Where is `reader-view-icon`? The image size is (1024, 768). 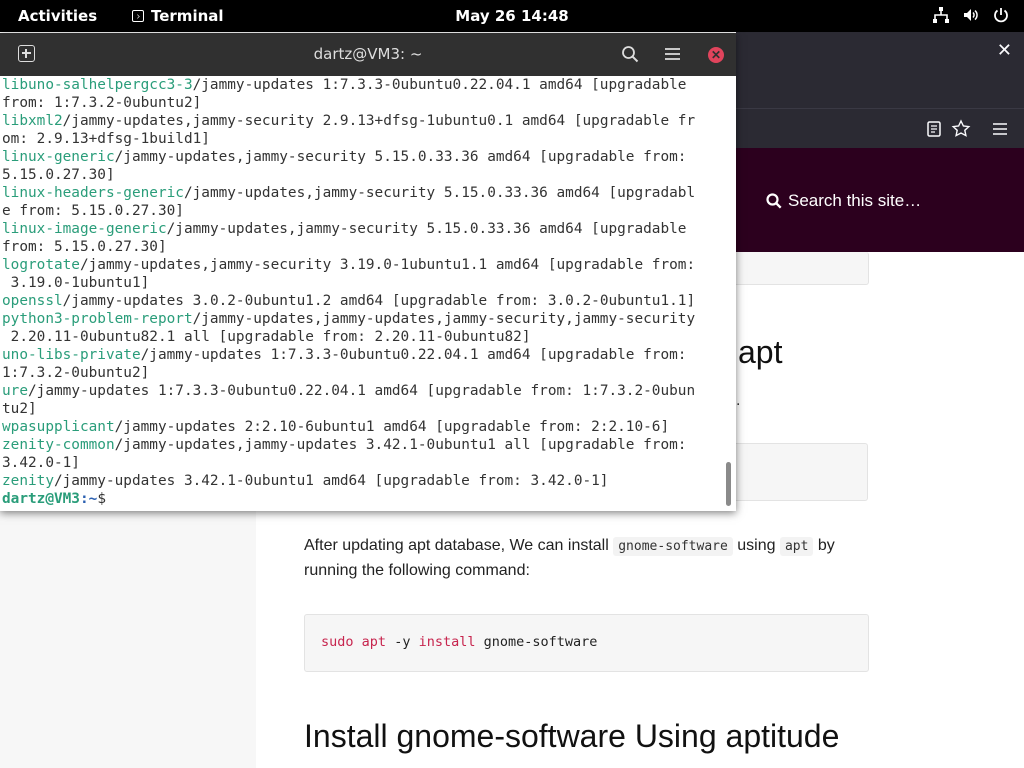 reader-view-icon is located at coordinates (934, 129).